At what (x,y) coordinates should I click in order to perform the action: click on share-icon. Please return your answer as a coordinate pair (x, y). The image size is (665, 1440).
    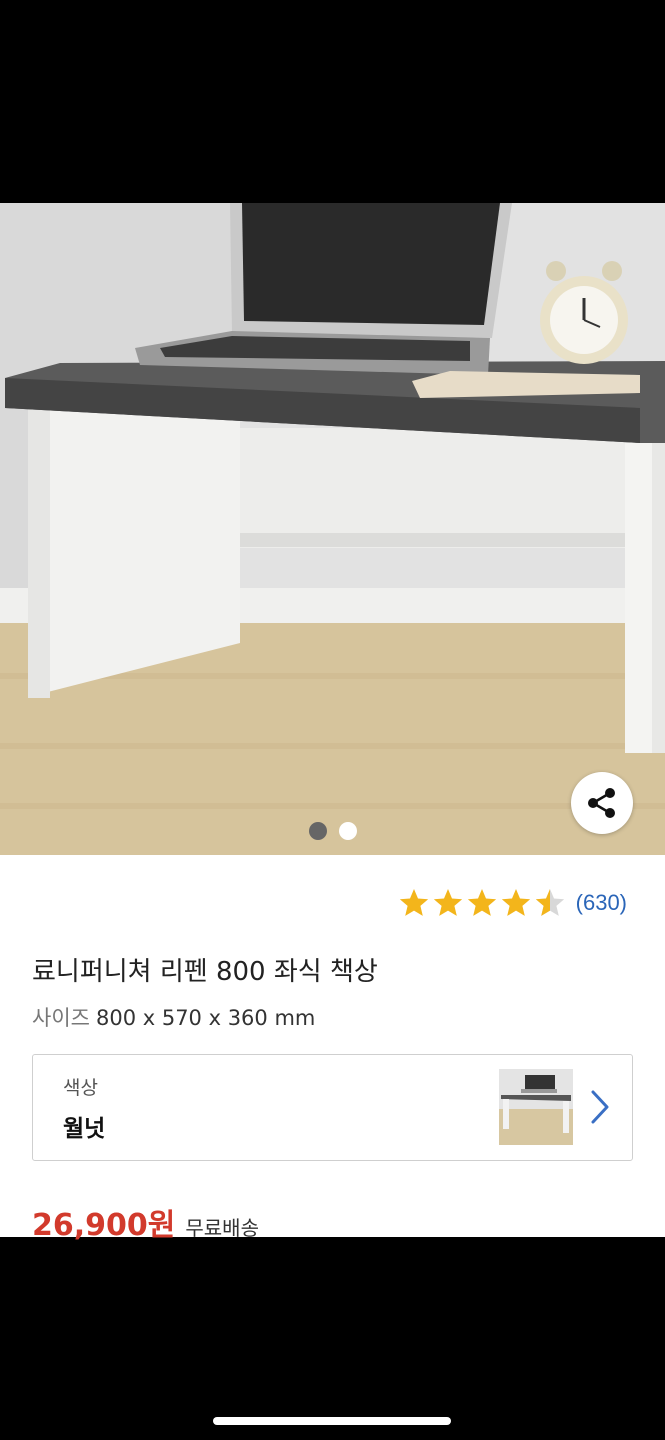
    Looking at the image, I should click on (601, 803).